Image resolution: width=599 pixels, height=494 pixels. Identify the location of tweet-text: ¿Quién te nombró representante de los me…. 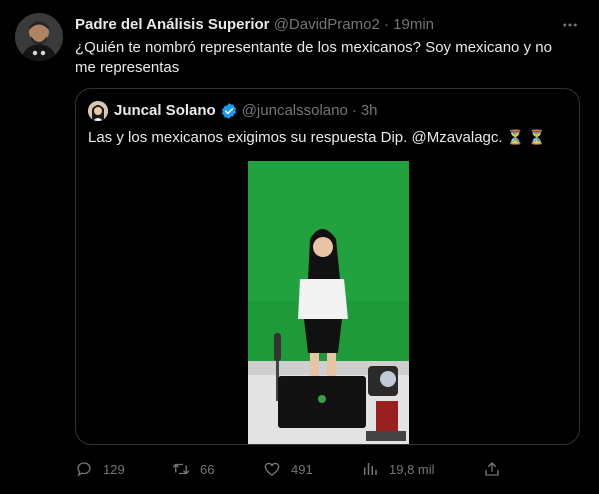
(313, 57).